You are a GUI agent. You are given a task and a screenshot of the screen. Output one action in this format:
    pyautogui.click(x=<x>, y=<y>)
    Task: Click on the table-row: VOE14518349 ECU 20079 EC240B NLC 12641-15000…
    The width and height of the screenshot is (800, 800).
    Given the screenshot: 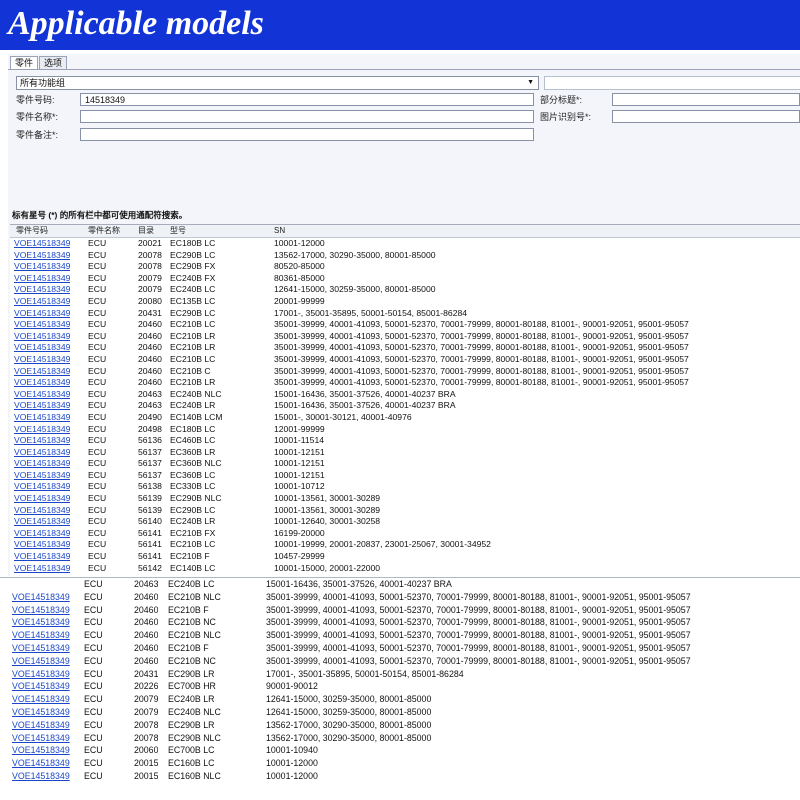 What is the action you would take?
    pyautogui.click(x=400, y=712)
    